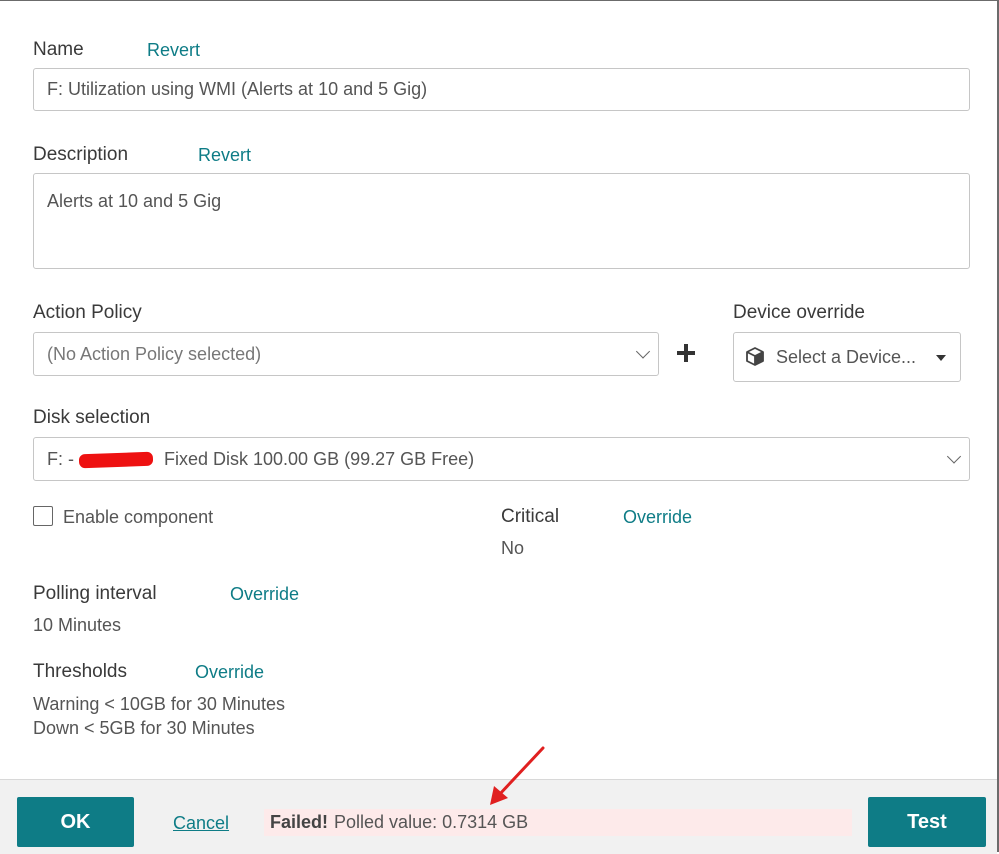 The height and width of the screenshot is (854, 999). Describe the element at coordinates (558, 822) in the screenshot. I see `status-message: Failed! Polled value: 0.7314 GB` at that location.